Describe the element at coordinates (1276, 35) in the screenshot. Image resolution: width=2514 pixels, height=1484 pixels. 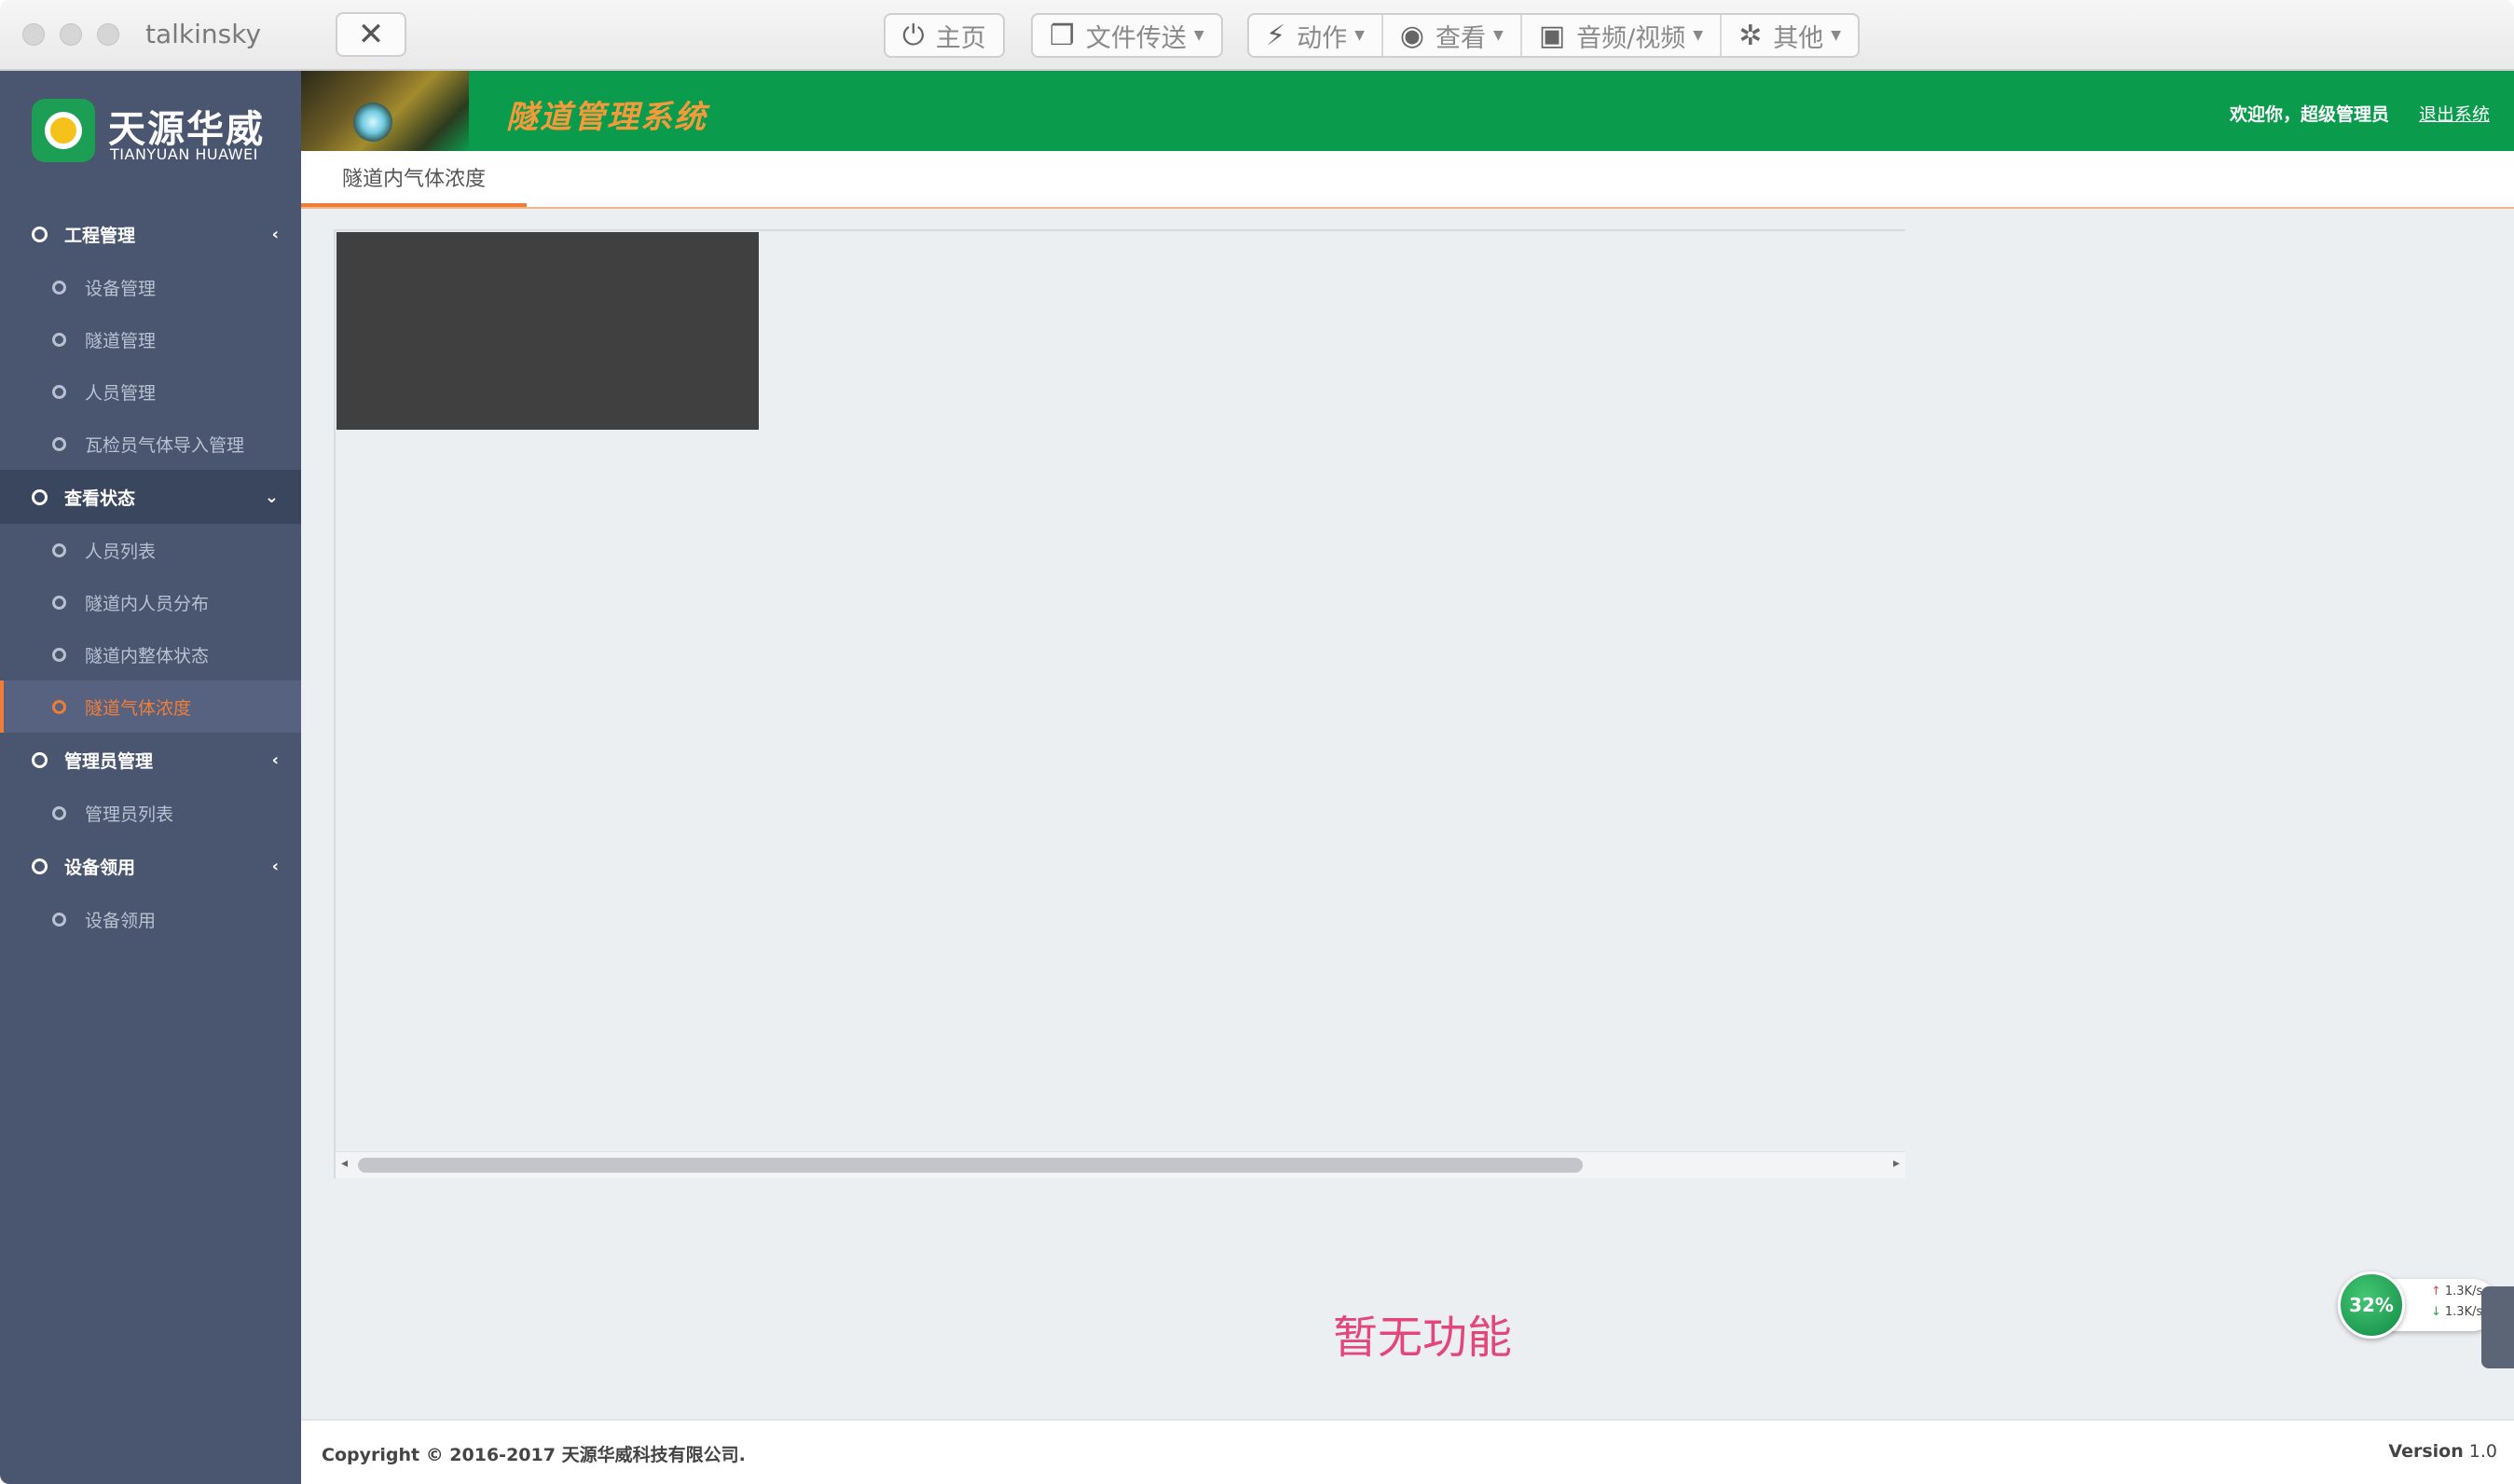
I see `lightning-icon: ⚡` at that location.